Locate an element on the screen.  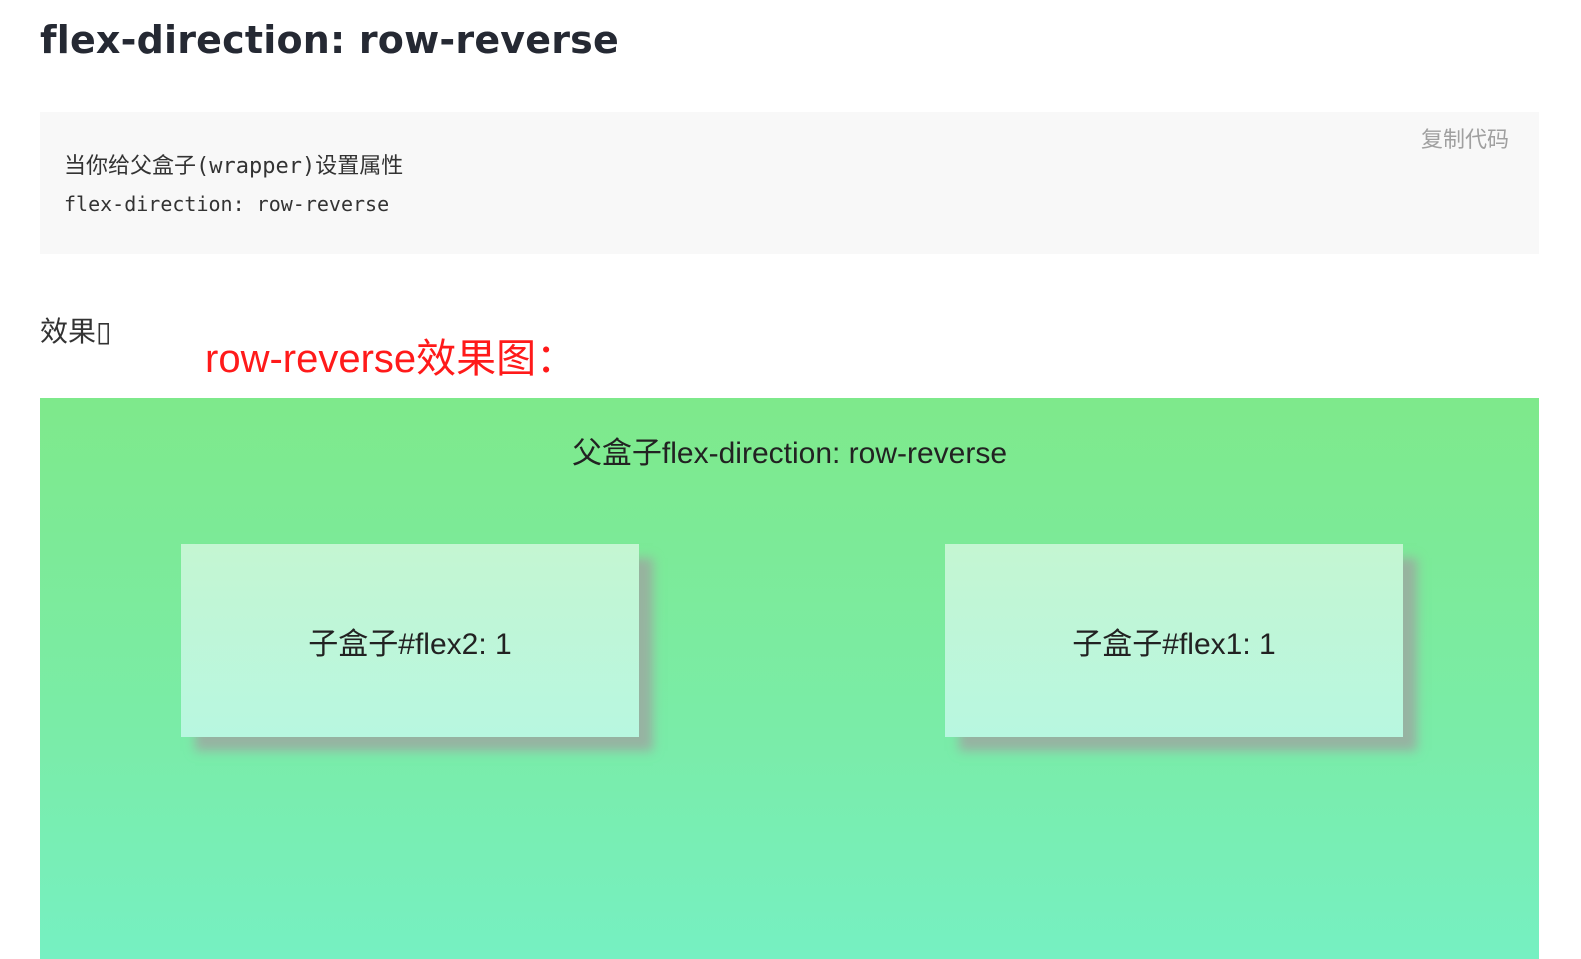
demo-child-box-flex2: 子盒子#flex2: 1 is located at coordinates (410, 640).